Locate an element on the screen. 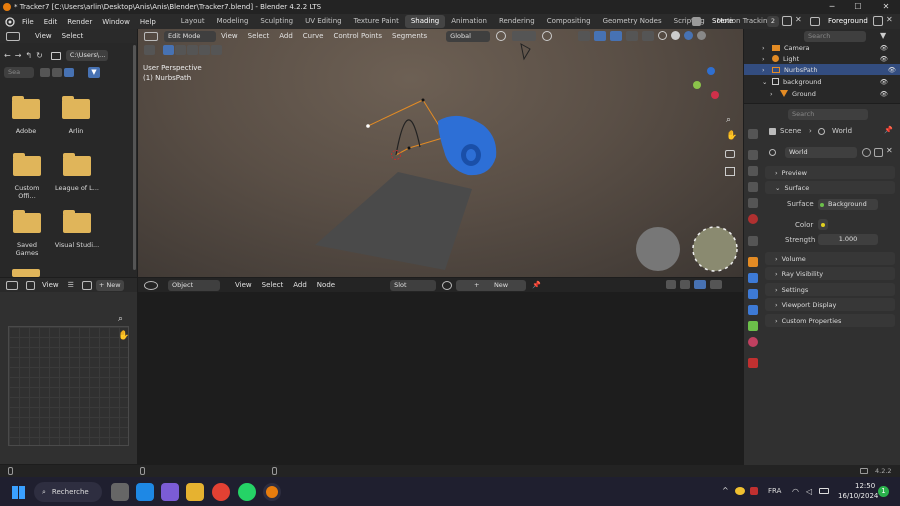 The width and height of the screenshot is (900, 506). file-explorer-icon is located at coordinates (195, 492).